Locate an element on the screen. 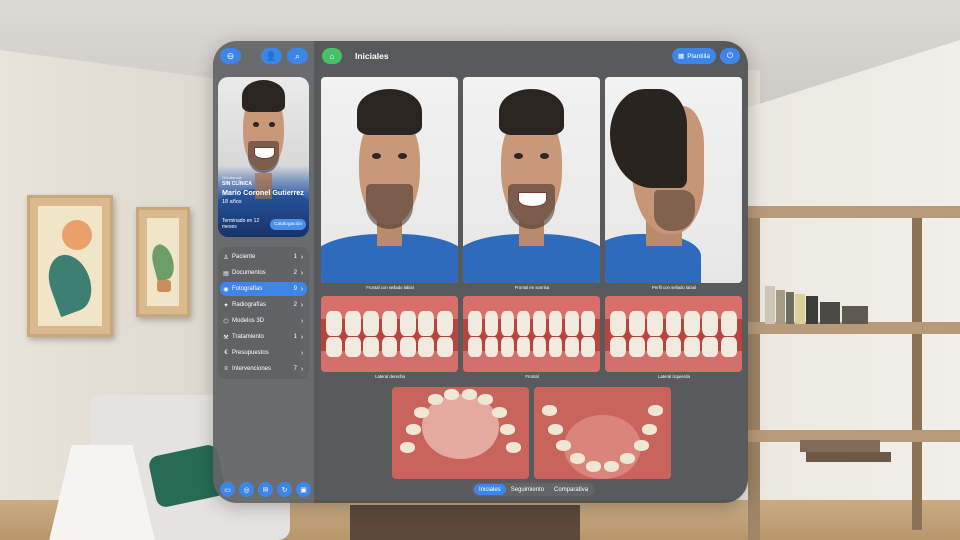 The height and width of the screenshot is (540, 960). treatment-status: Terminado en 12 meses is located at coordinates (241, 224).